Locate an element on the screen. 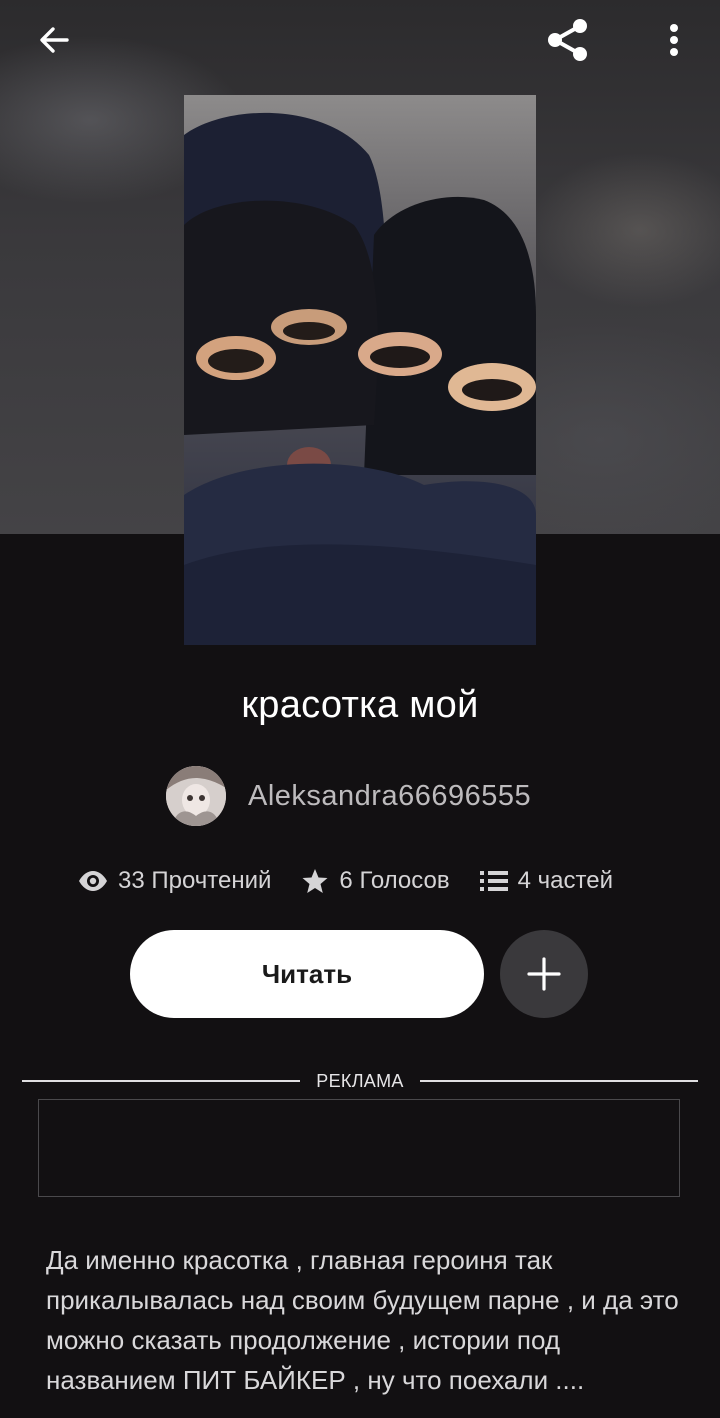 The height and width of the screenshot is (1418, 720). reads-count: 33 Прочтений is located at coordinates (195, 880).